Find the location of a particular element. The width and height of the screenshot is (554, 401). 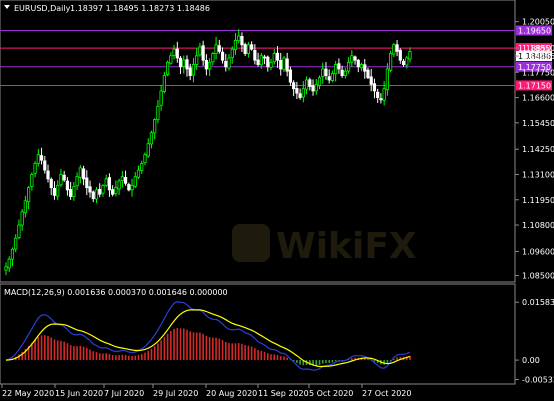

price-tick-label: 1.08500 is located at coordinates (538, 276).